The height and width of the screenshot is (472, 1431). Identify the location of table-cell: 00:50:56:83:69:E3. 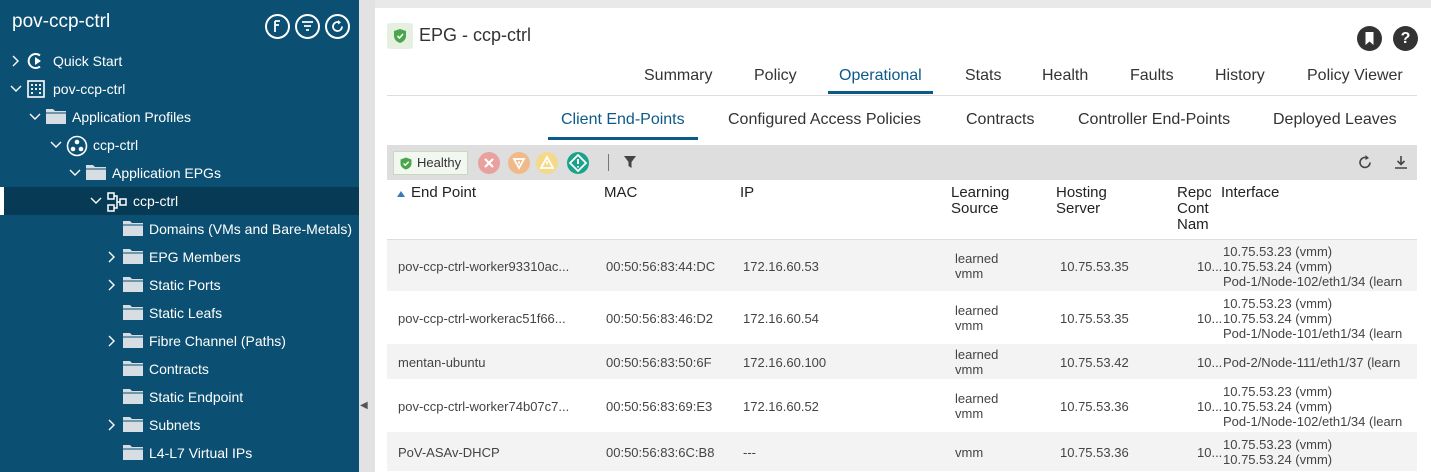
(659, 406).